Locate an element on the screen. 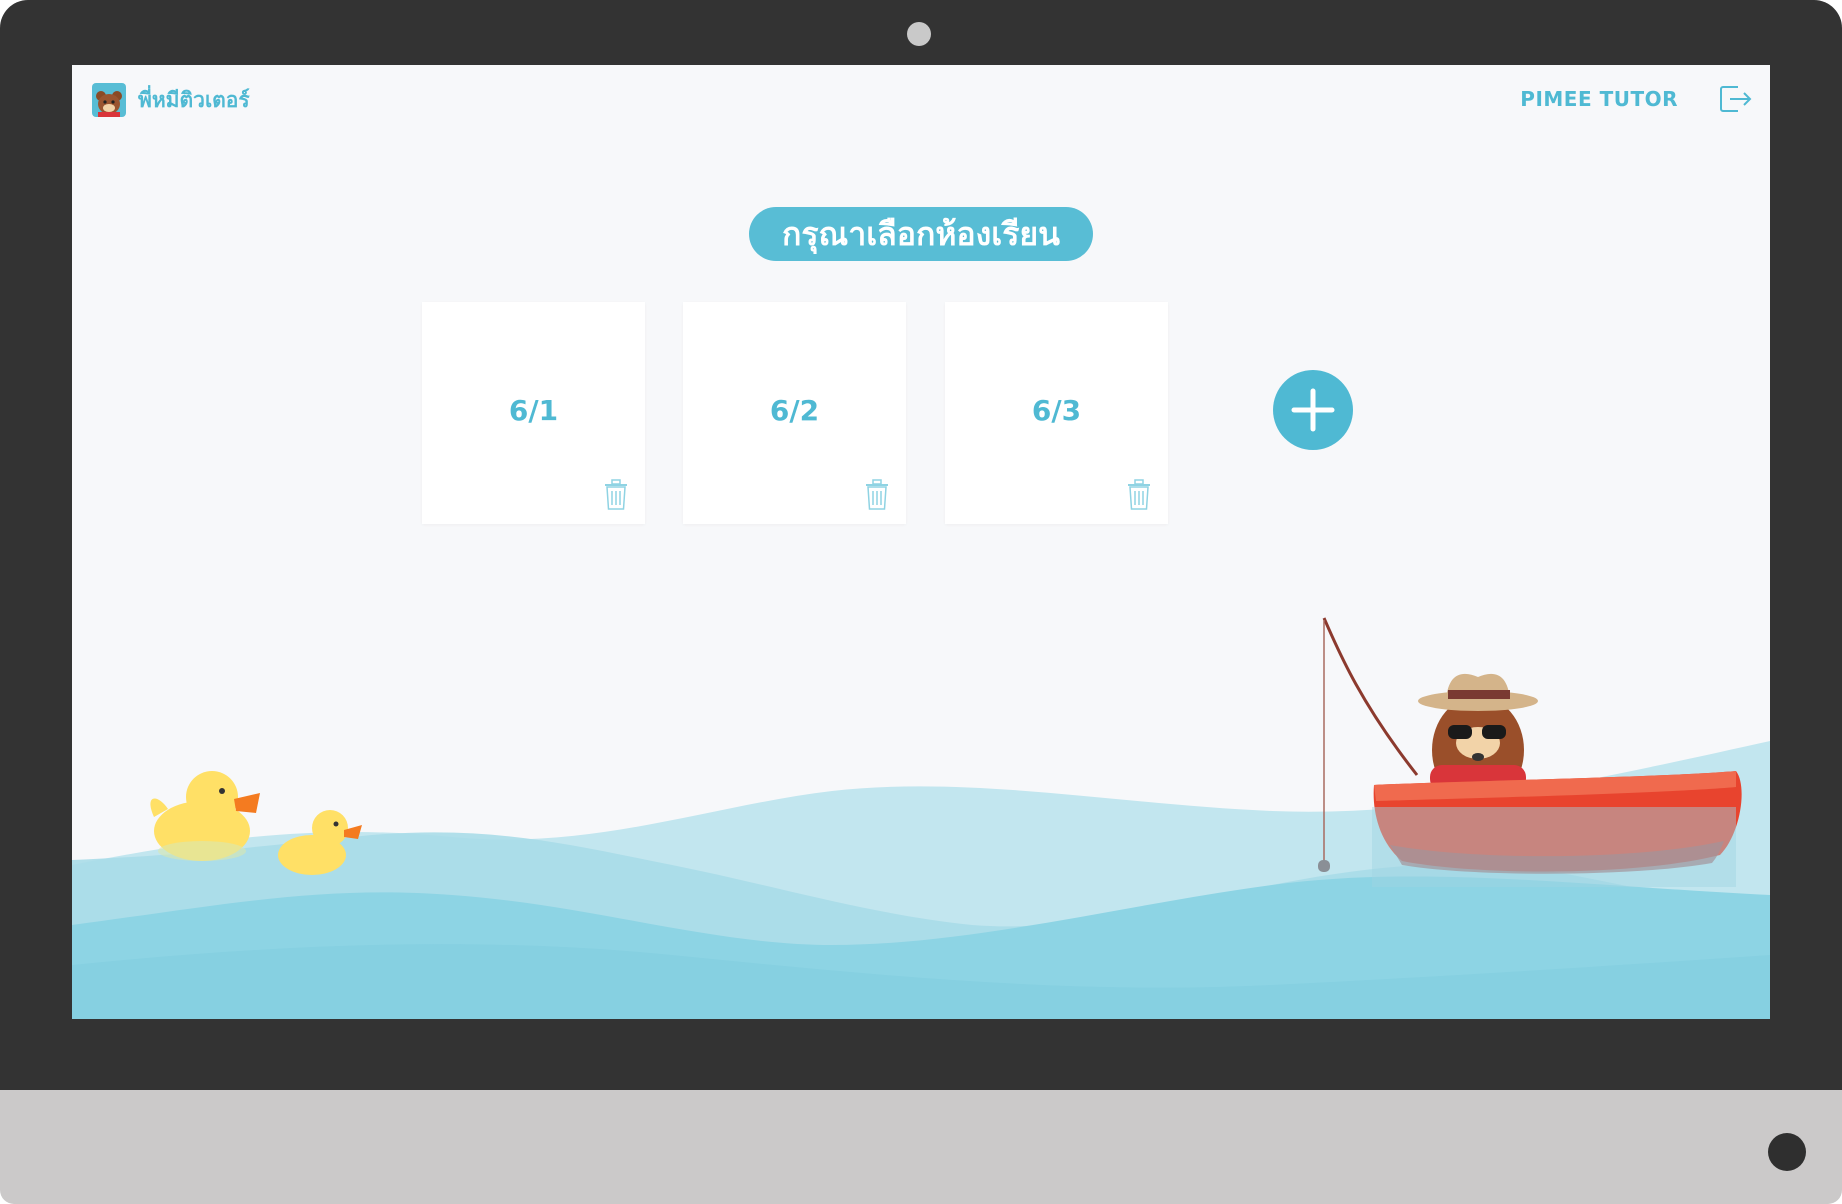 The height and width of the screenshot is (1204, 1842). brand: พี่หมีติวเตอร์ is located at coordinates (171, 100).